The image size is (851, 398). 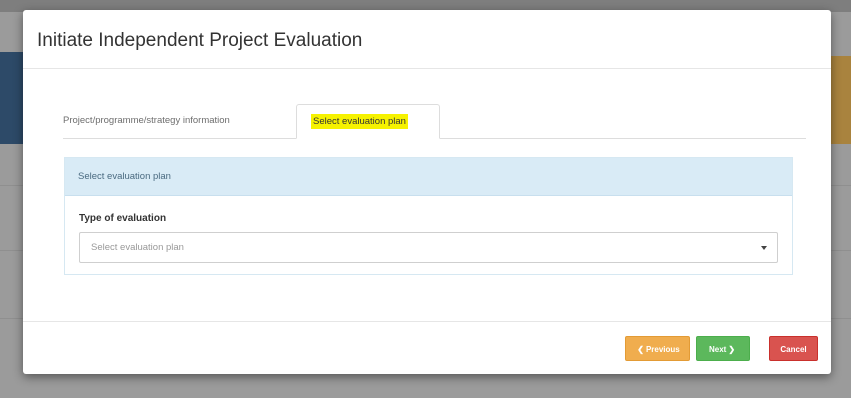 I want to click on tab-label: Select evaluation plan, so click(x=359, y=121).